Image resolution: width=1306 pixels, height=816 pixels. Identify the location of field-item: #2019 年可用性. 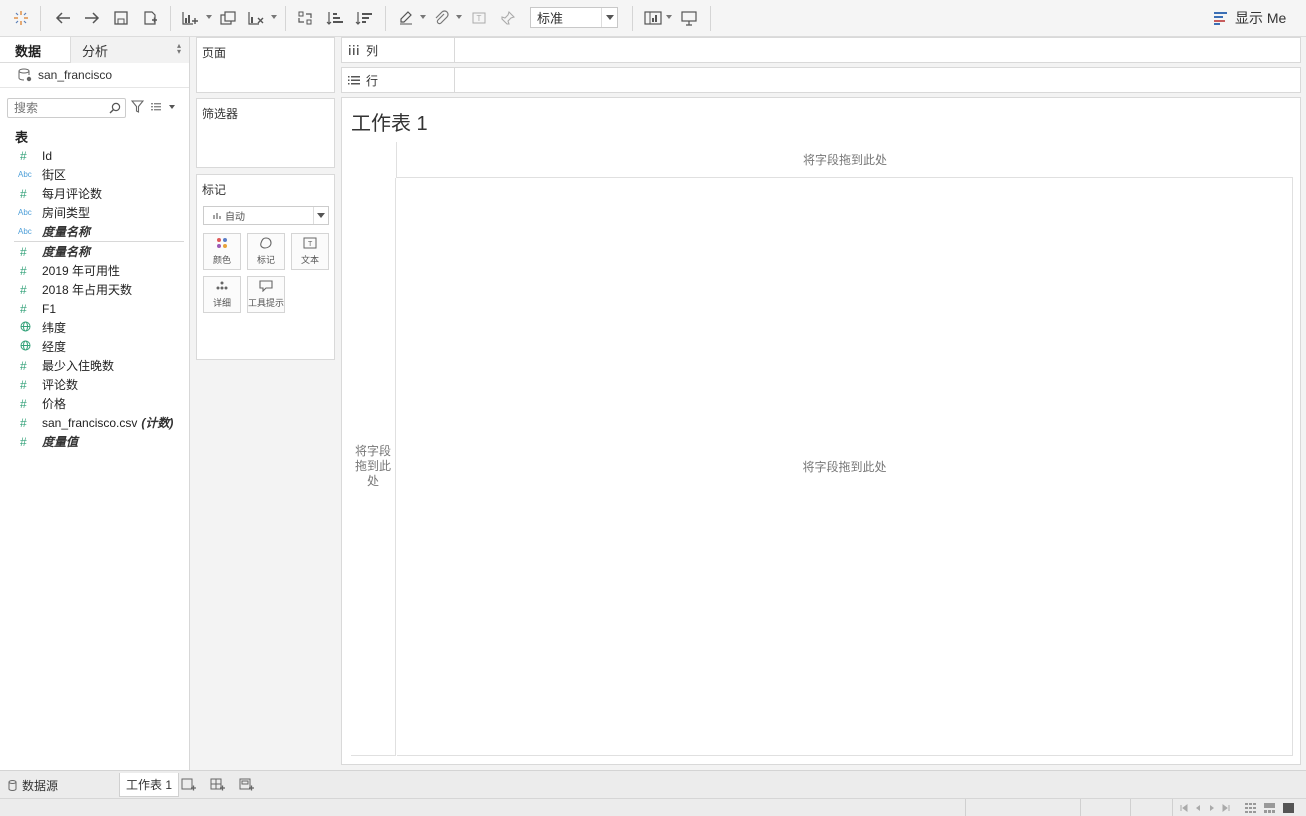
(95, 270).